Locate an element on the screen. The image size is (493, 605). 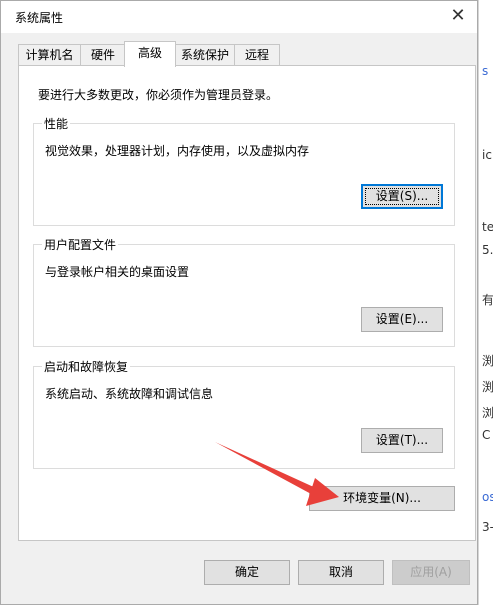
focus-rectangle is located at coordinates (402, 196).